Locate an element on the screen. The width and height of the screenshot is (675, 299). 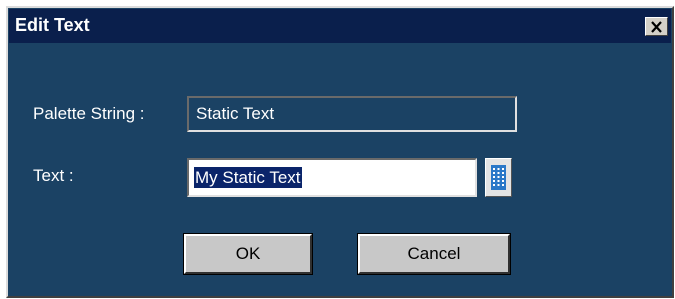
dialog-title: Edit Text is located at coordinates (52, 25).